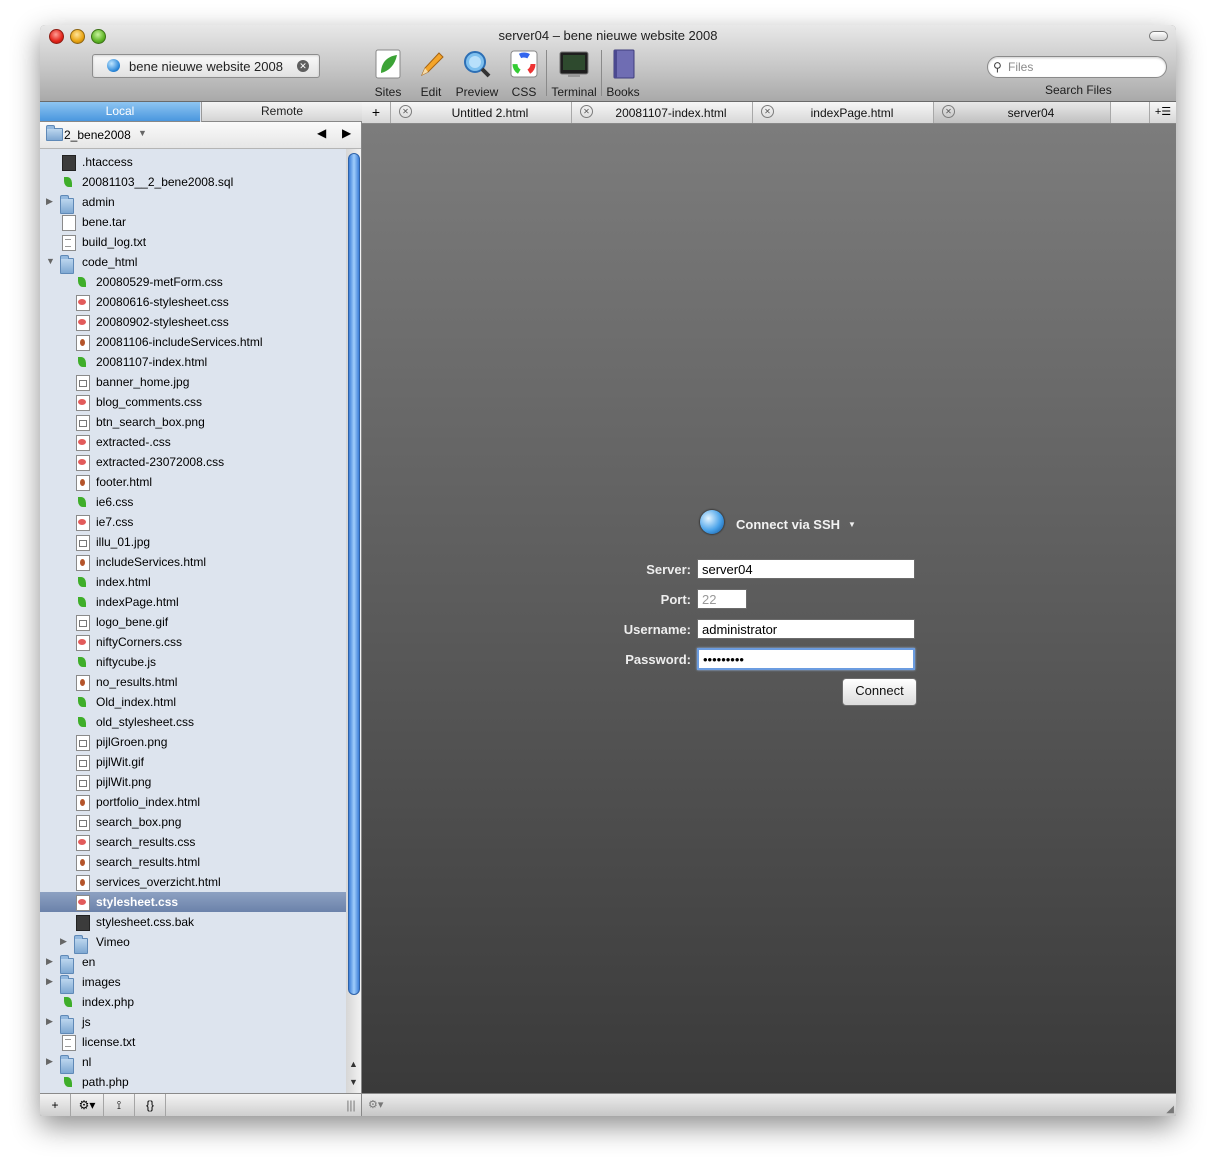  What do you see at coordinates (193, 442) in the screenshot?
I see `file-row: extracted-.css` at bounding box center [193, 442].